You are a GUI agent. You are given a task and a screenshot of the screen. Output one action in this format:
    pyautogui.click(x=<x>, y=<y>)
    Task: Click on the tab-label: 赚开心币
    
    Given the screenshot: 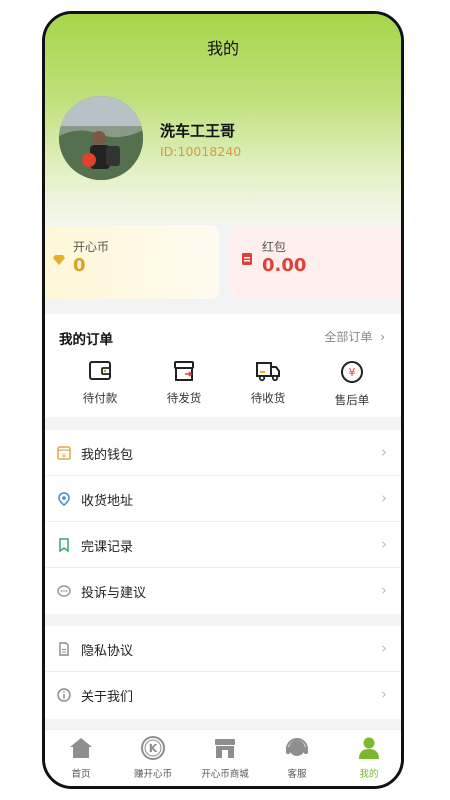 What is the action you would take?
    pyautogui.click(x=152, y=774)
    